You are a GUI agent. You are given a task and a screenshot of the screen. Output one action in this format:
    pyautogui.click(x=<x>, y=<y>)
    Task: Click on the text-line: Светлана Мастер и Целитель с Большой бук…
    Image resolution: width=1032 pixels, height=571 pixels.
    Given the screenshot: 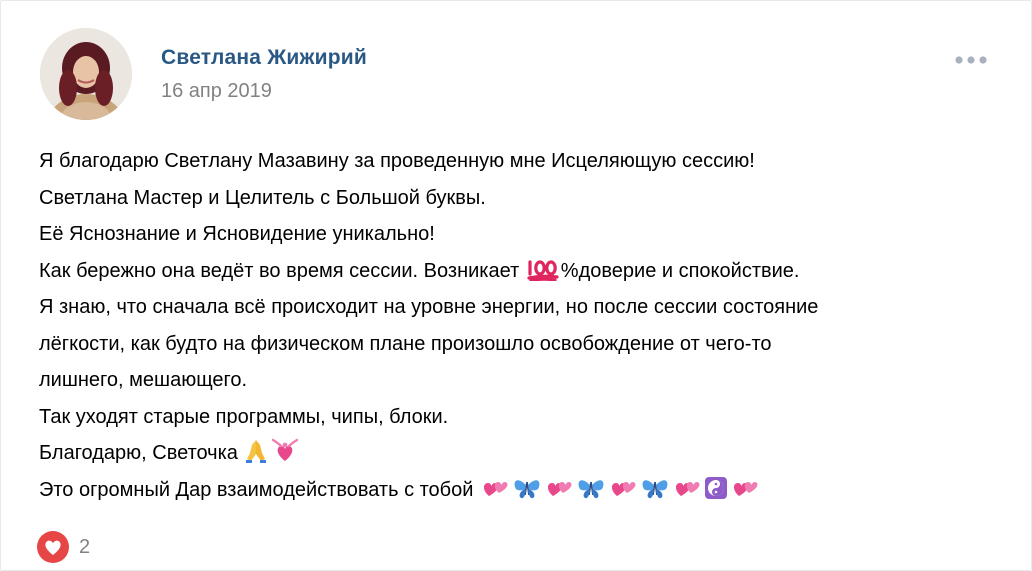 What is the action you would take?
    pyautogui.click(x=262, y=197)
    